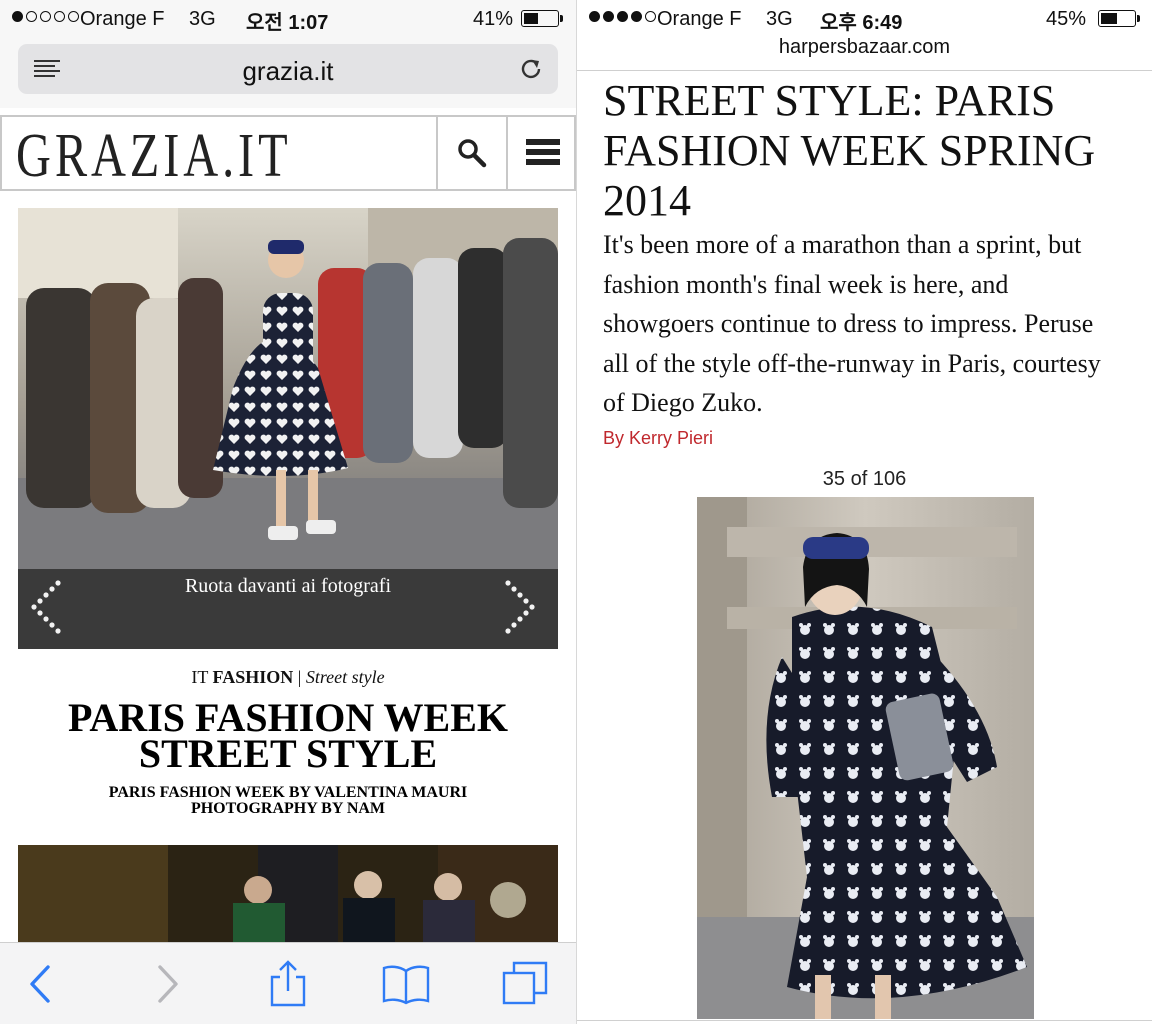  Describe the element at coordinates (861, 23) in the screenshot. I see `status-time: 오후 6:49` at that location.